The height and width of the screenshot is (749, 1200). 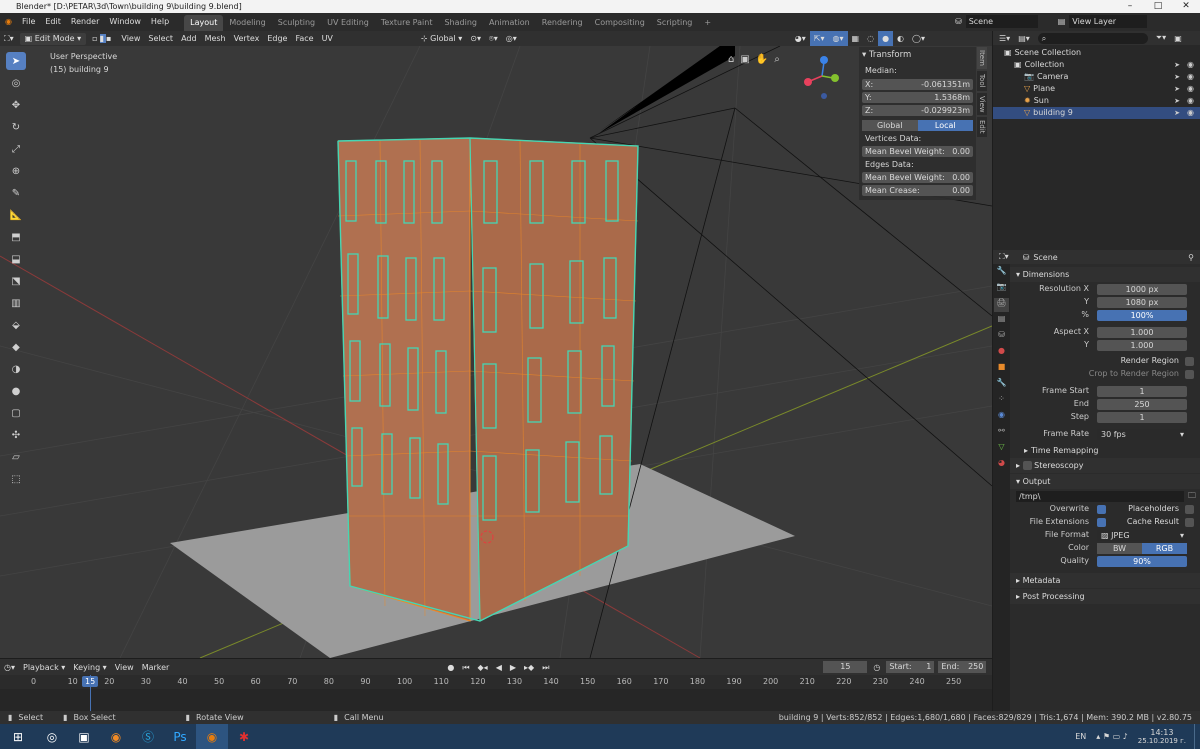 What do you see at coordinates (1142, 289) in the screenshot?
I see `res-x-field: 1000 px` at bounding box center [1142, 289].